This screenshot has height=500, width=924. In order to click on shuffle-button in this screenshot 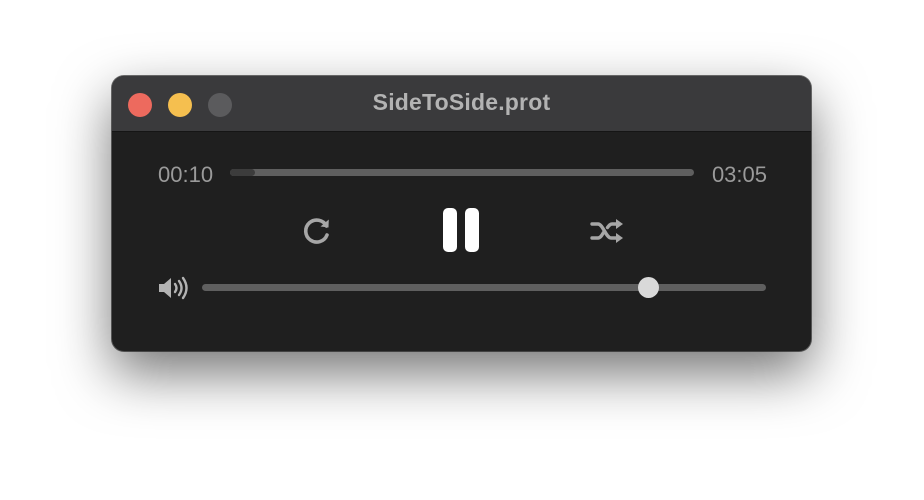, I will do `click(607, 231)`.